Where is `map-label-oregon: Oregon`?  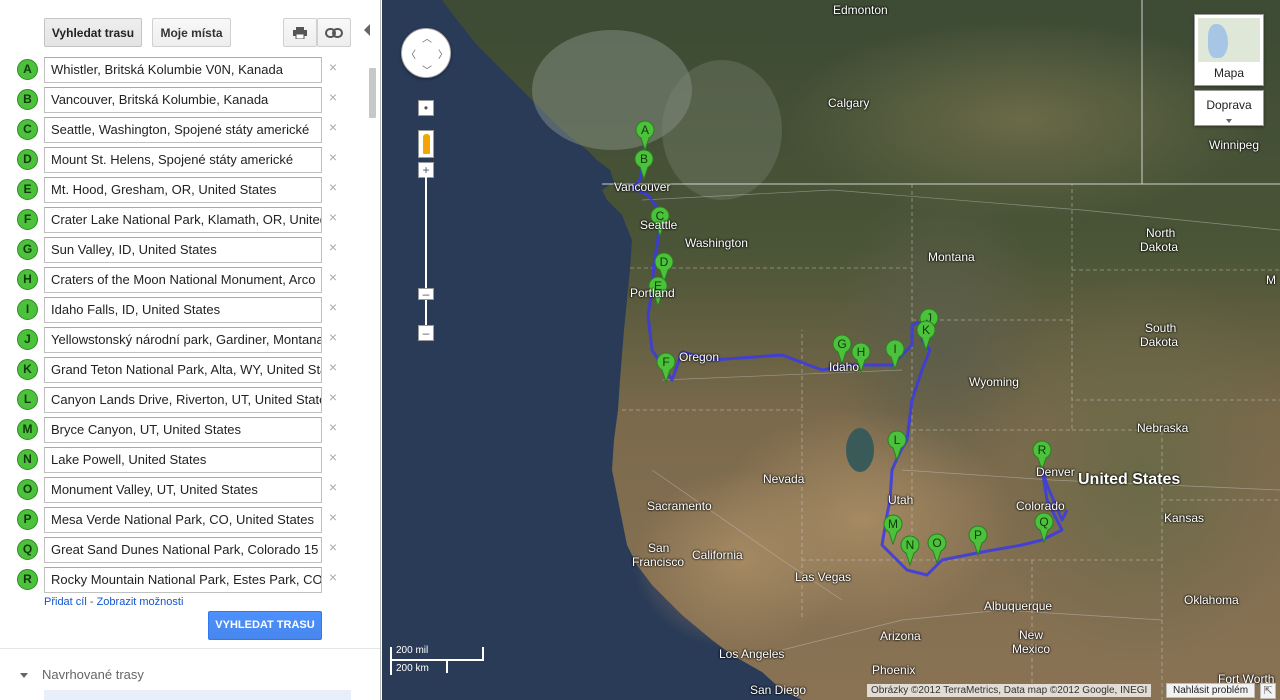
map-label-oregon: Oregon is located at coordinates (699, 357).